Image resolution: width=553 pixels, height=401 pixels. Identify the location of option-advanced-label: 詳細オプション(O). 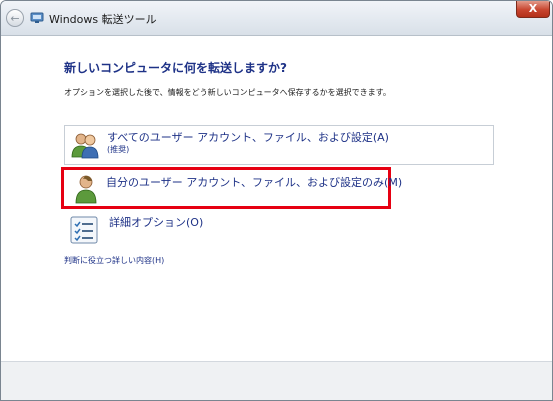
(156, 222).